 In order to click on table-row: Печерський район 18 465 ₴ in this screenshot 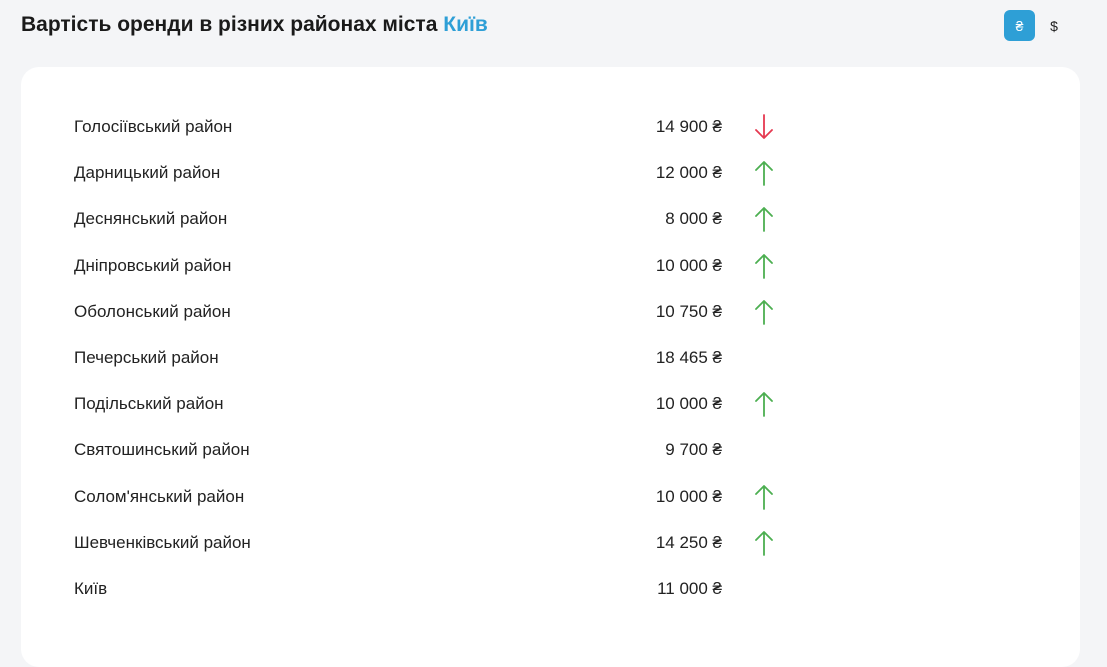, I will do `click(550, 358)`.